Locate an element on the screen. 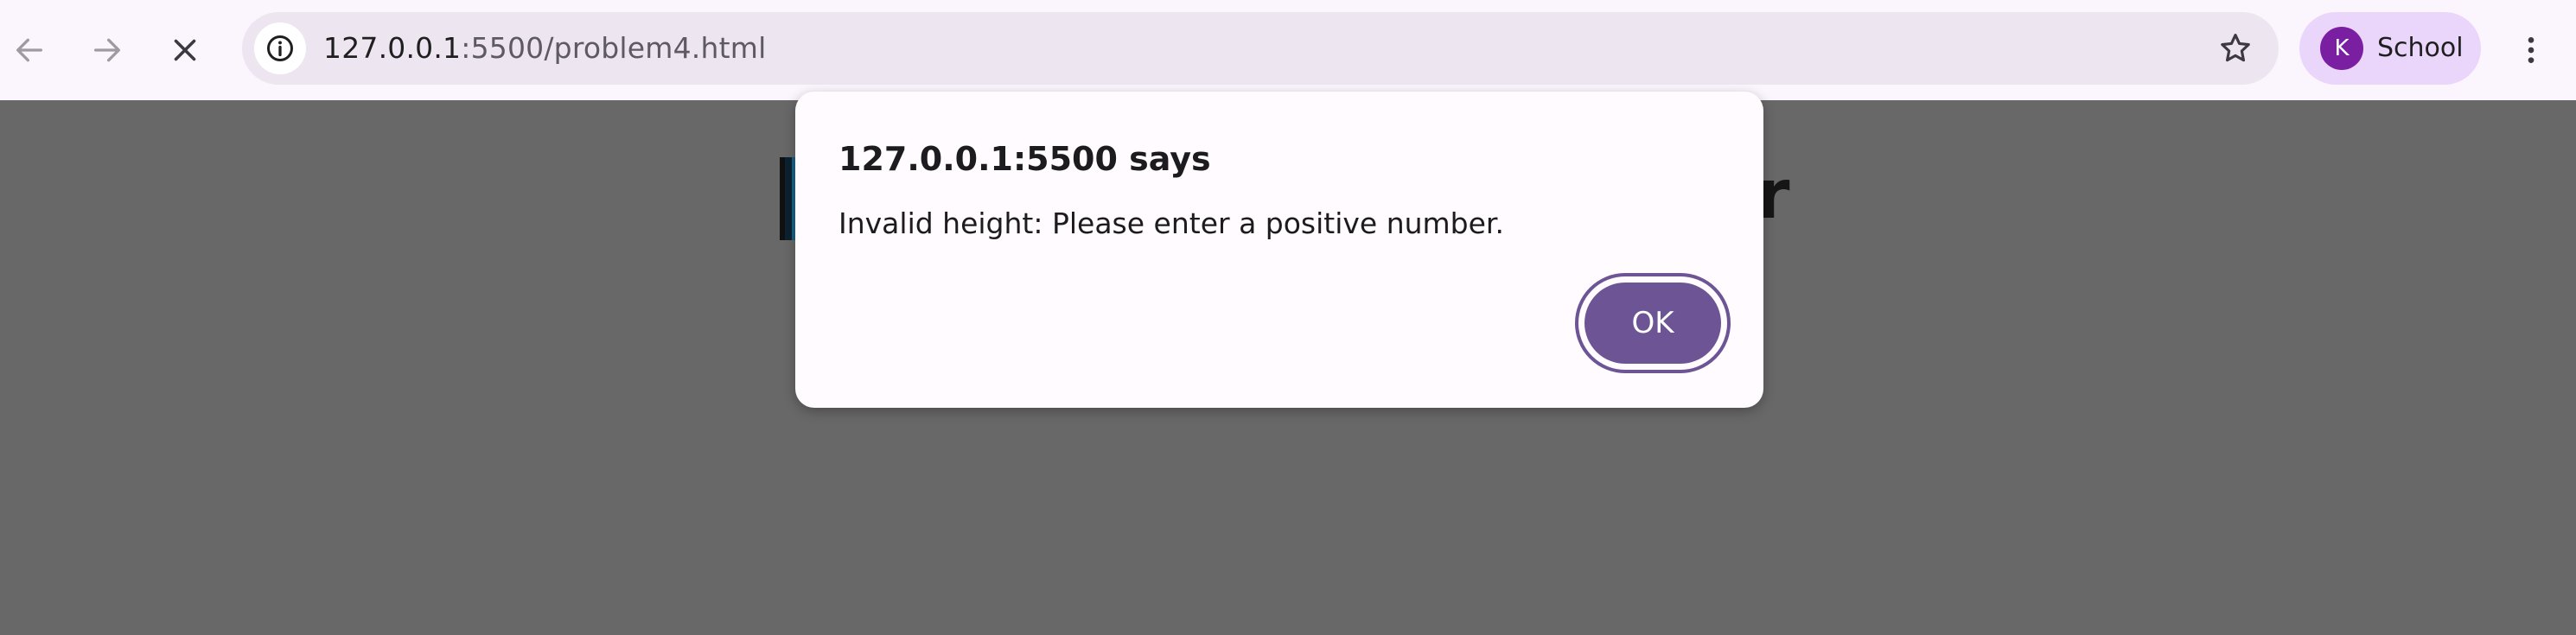  url-host: 127.0.0.1 is located at coordinates (392, 48).